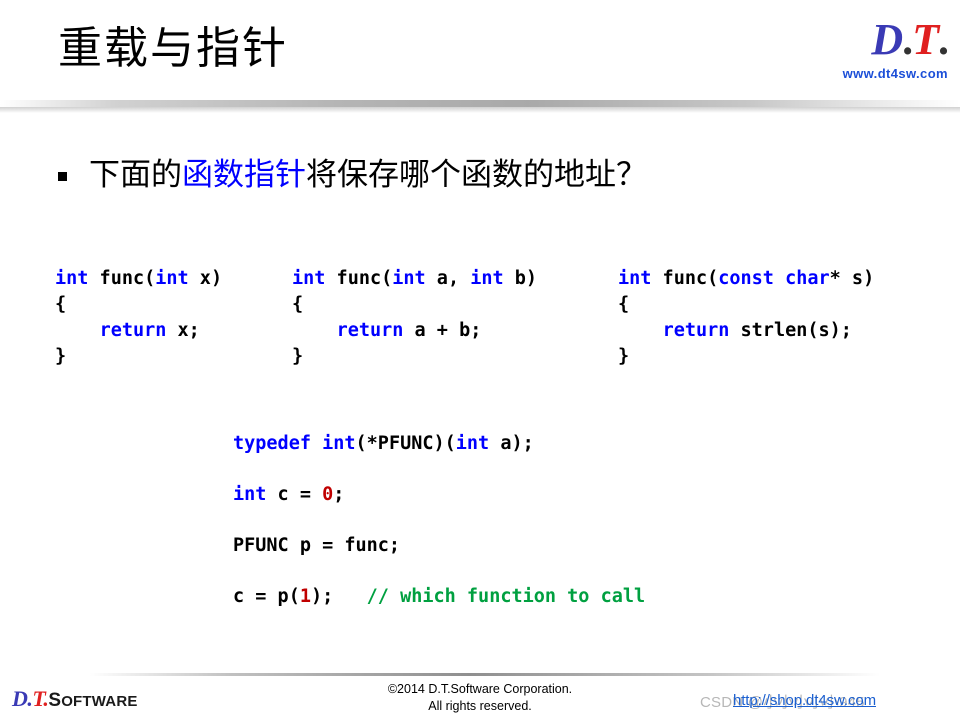 The height and width of the screenshot is (720, 960). What do you see at coordinates (804, 700) in the screenshot?
I see `shop-link: http://shop.dt4sw.com` at bounding box center [804, 700].